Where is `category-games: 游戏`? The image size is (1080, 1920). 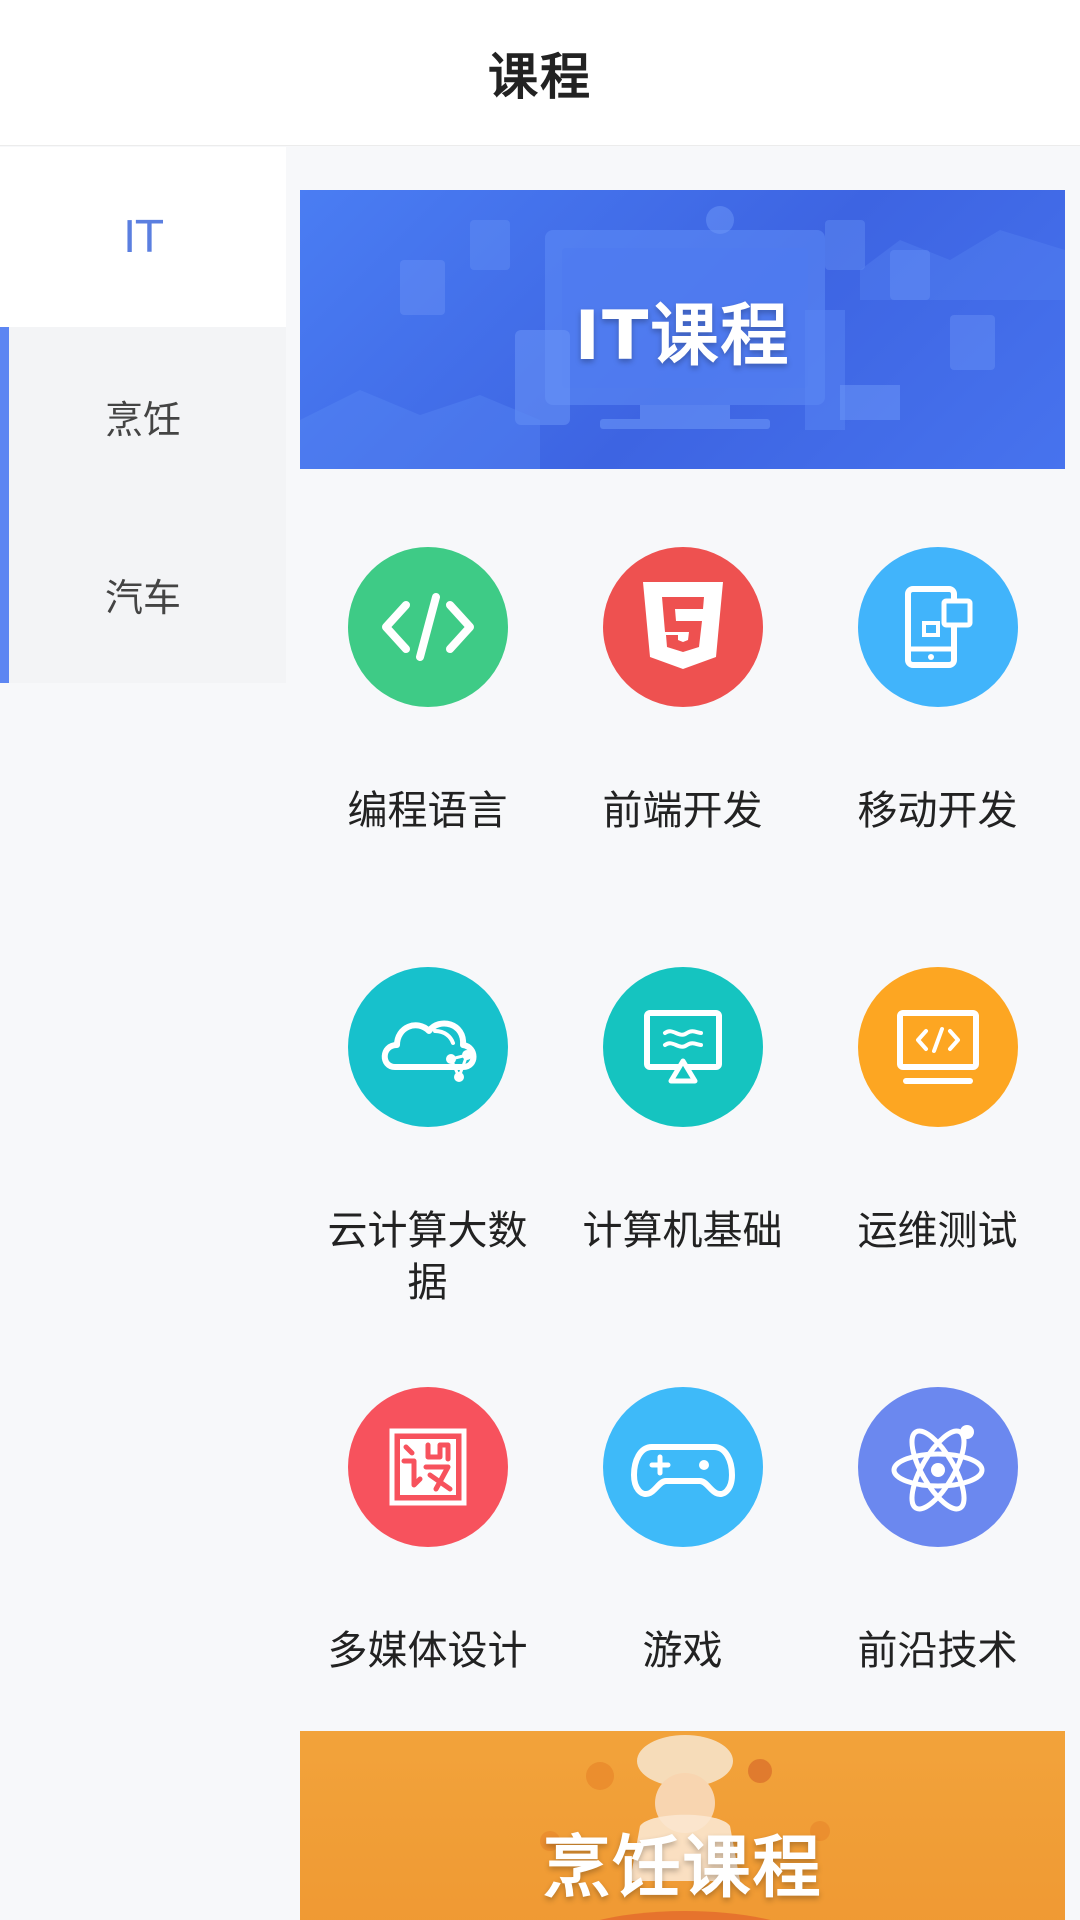 category-games: 游戏 is located at coordinates (682, 1532).